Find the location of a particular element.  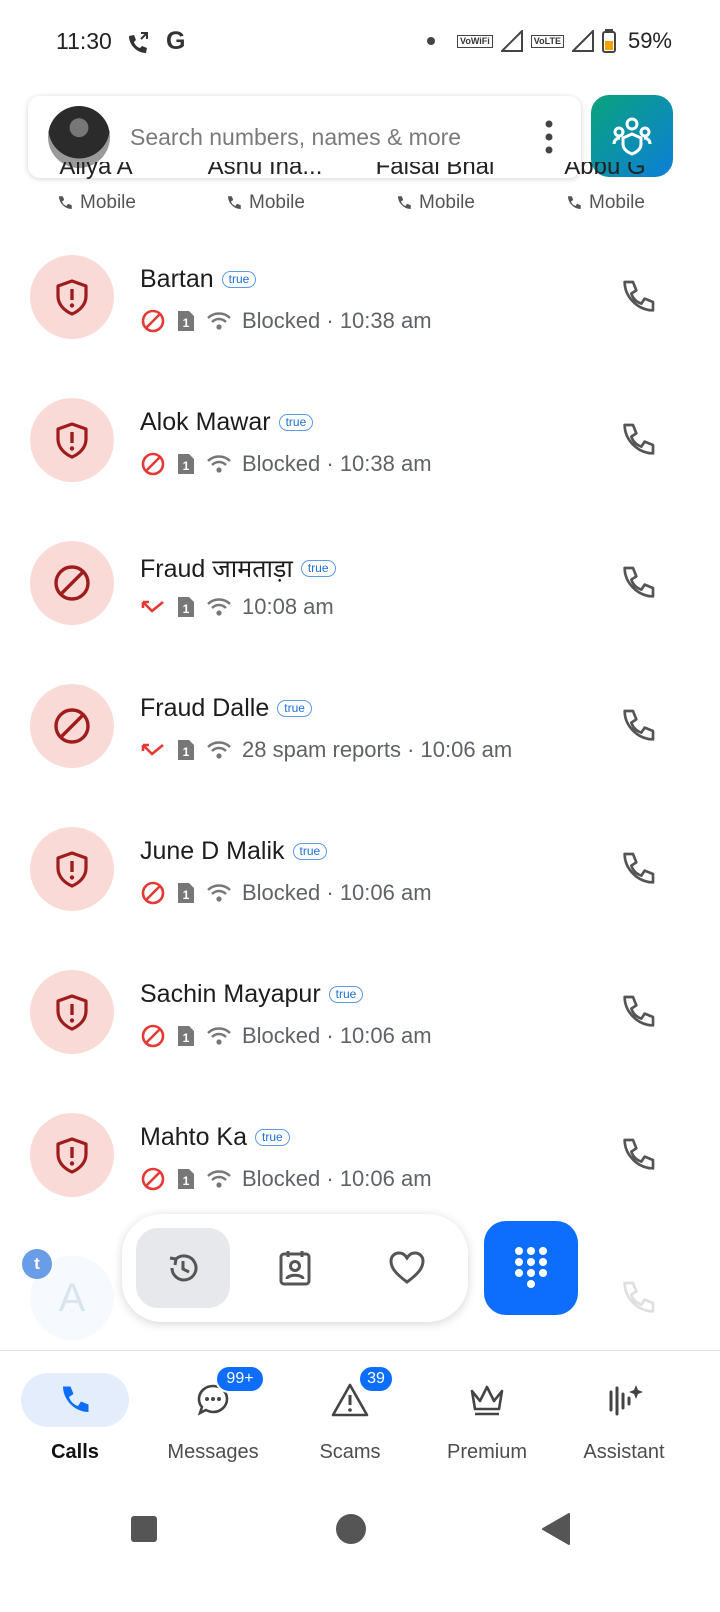

crown-icon is located at coordinates (487, 1400).